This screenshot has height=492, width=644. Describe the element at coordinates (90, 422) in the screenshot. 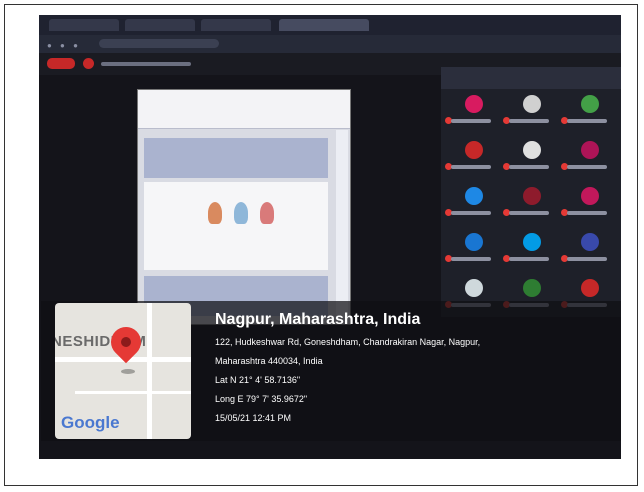

I see `google-logo: Google` at that location.